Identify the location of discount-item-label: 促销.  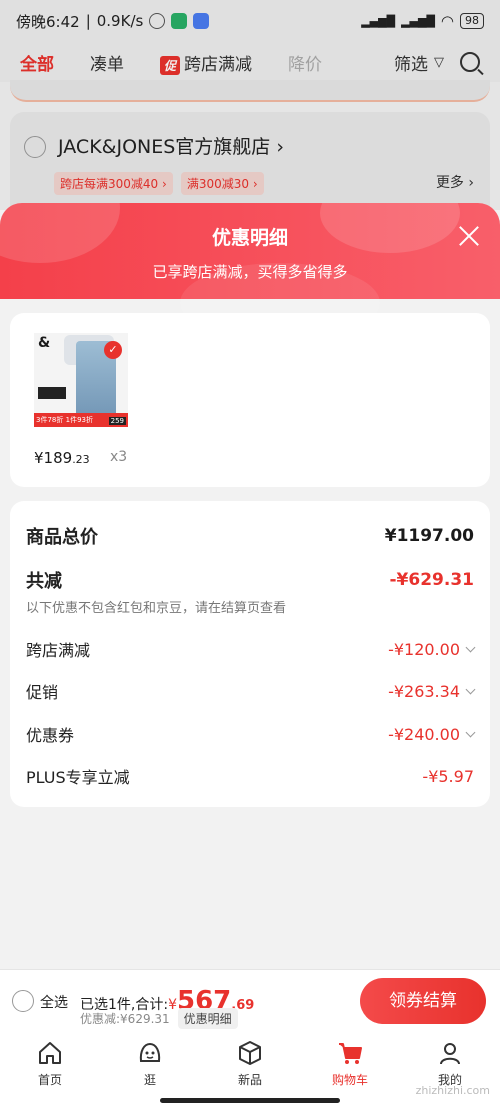
(42, 692).